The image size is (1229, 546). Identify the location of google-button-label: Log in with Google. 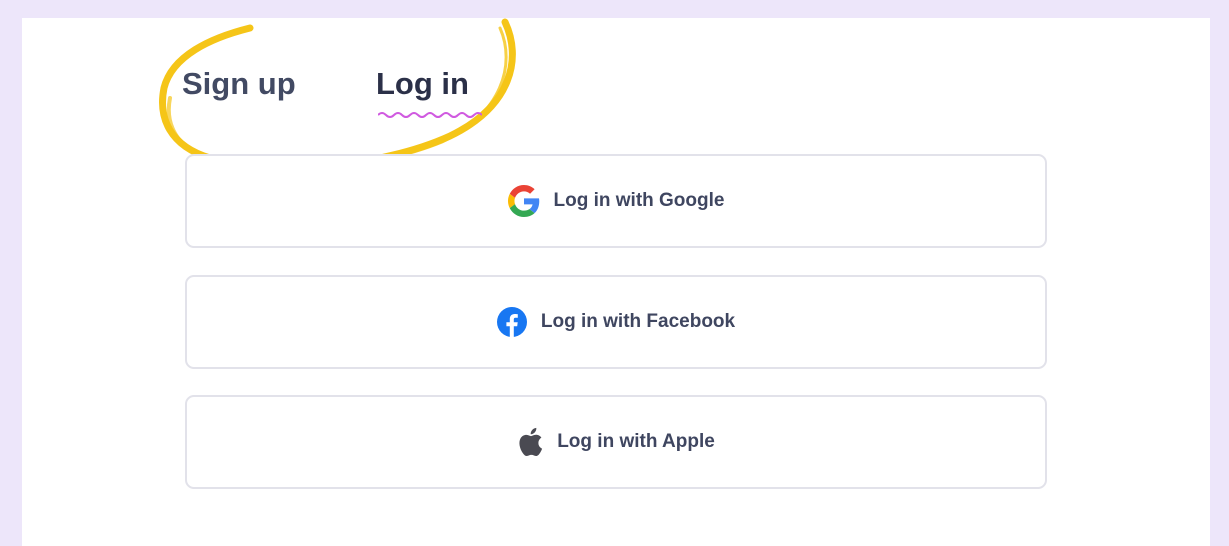
(639, 200).